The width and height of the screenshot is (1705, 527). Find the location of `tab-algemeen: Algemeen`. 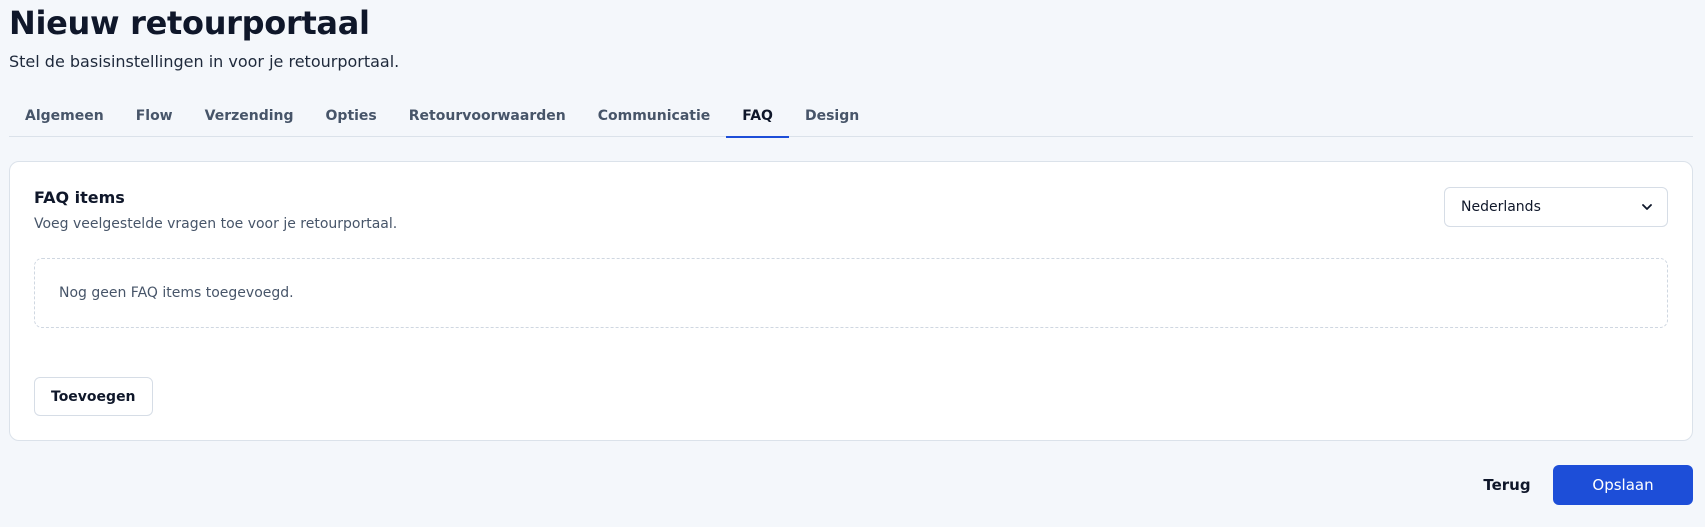

tab-algemeen: Algemeen is located at coordinates (64, 120).